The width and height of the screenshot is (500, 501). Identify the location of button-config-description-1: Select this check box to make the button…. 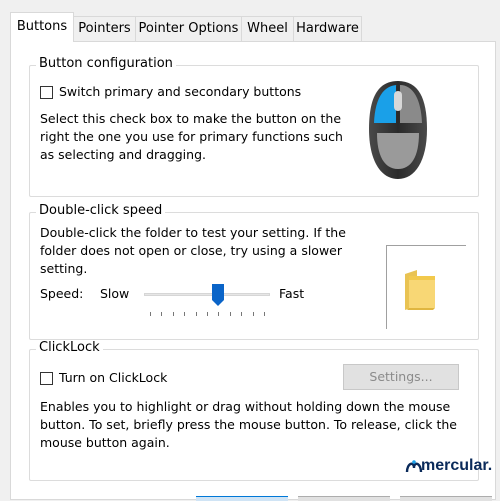
(191, 118).